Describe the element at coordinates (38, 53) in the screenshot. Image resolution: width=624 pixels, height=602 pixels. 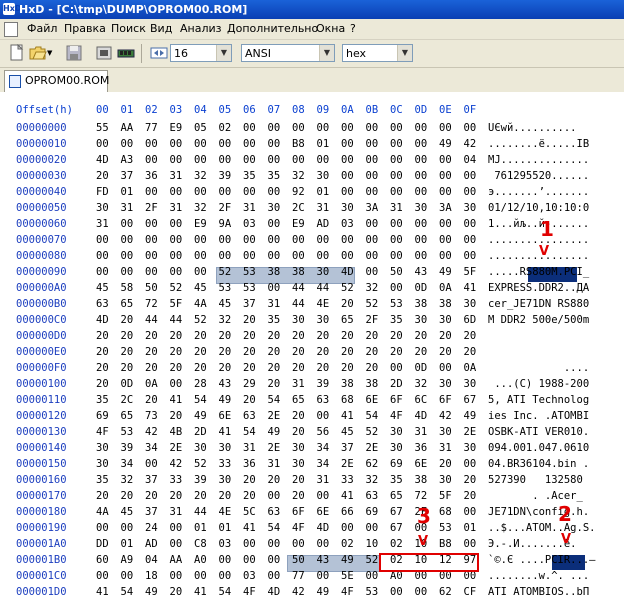
I see `open-folder-icon` at that location.